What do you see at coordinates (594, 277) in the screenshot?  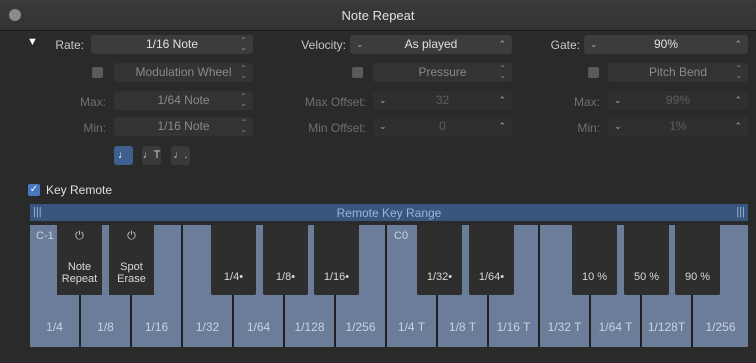 I see `black-key-label: 10 %` at bounding box center [594, 277].